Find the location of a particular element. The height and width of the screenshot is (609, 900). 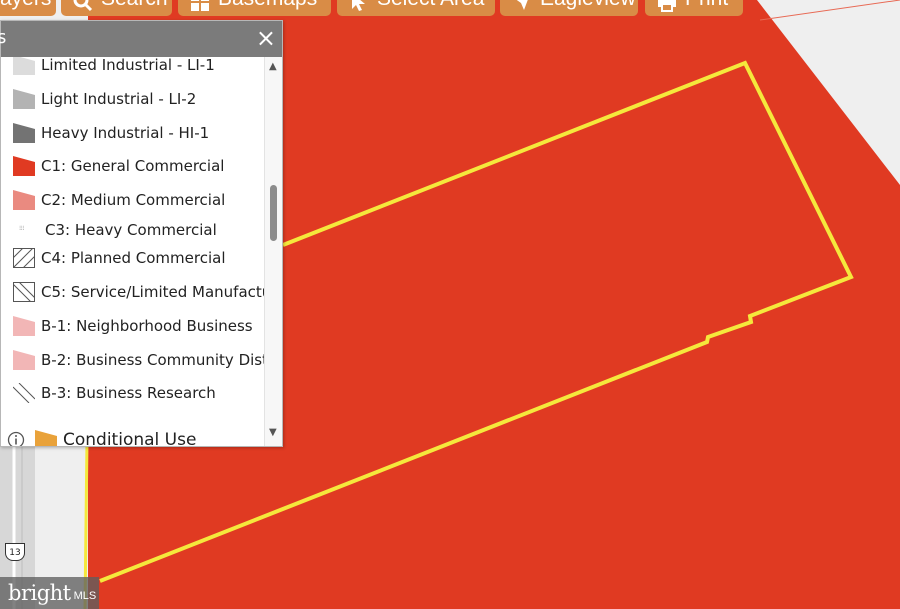

legend-item-b2: B-2: Business Community Distri is located at coordinates (139, 360).